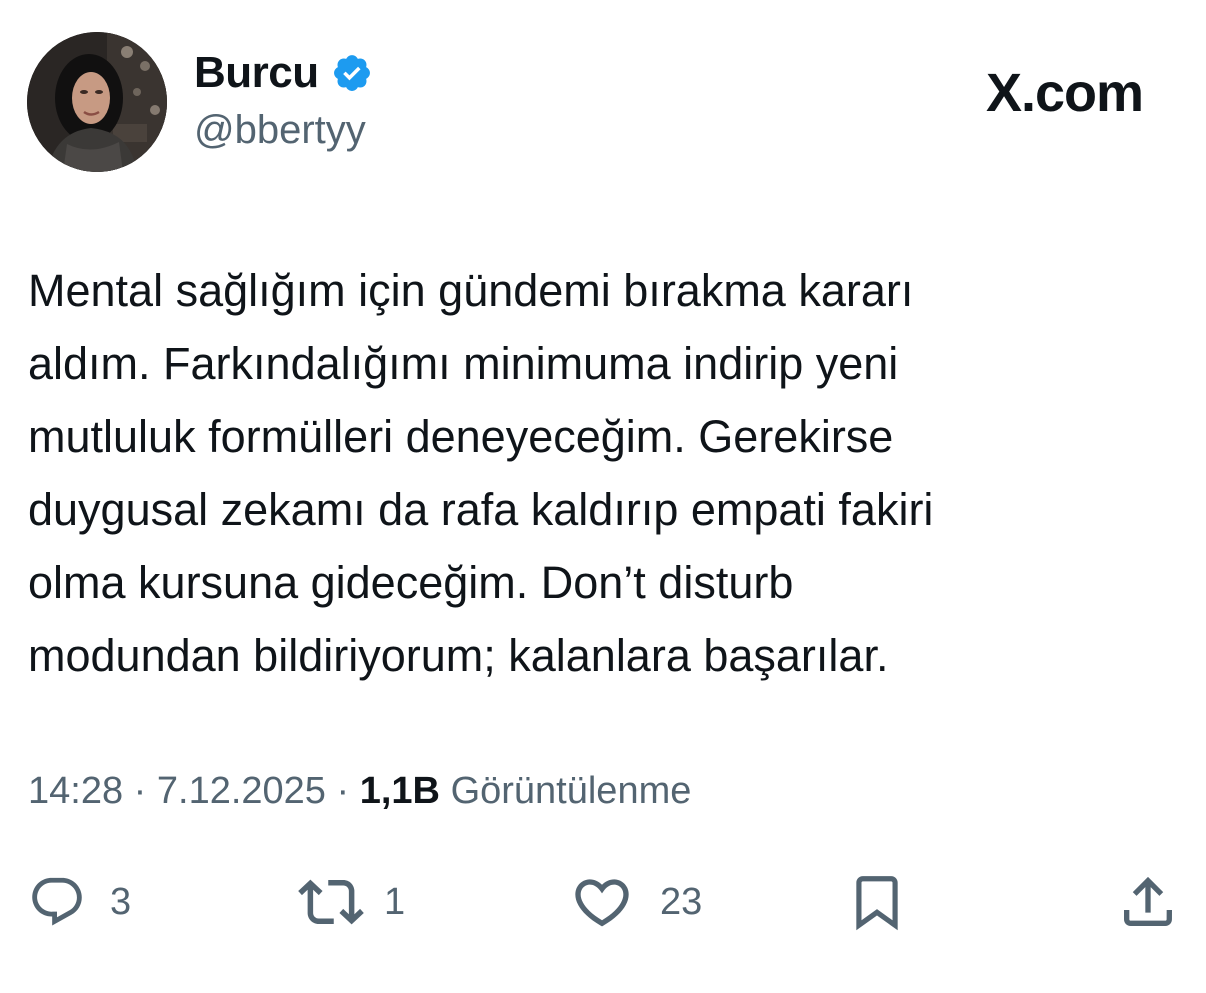  What do you see at coordinates (571, 791) in the screenshot?
I see `views-label: Görüntülenme` at bounding box center [571, 791].